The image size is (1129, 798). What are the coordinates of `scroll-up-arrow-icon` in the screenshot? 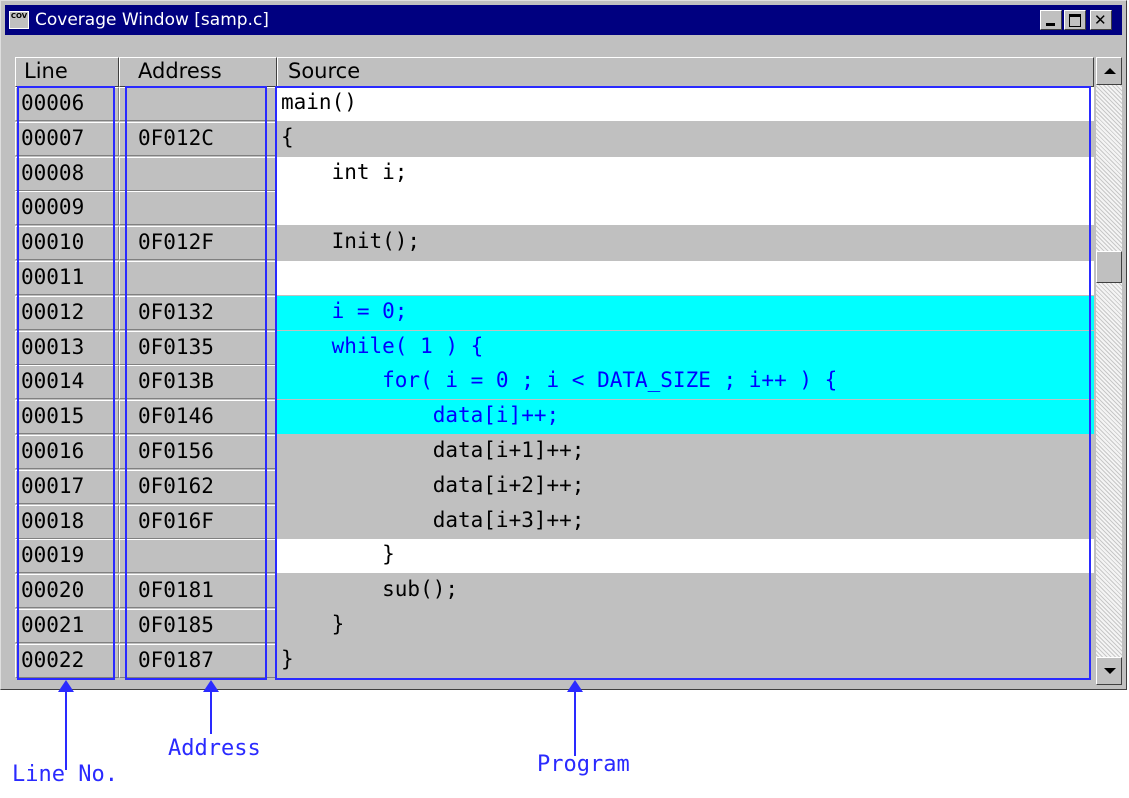 It's located at (1109, 71).